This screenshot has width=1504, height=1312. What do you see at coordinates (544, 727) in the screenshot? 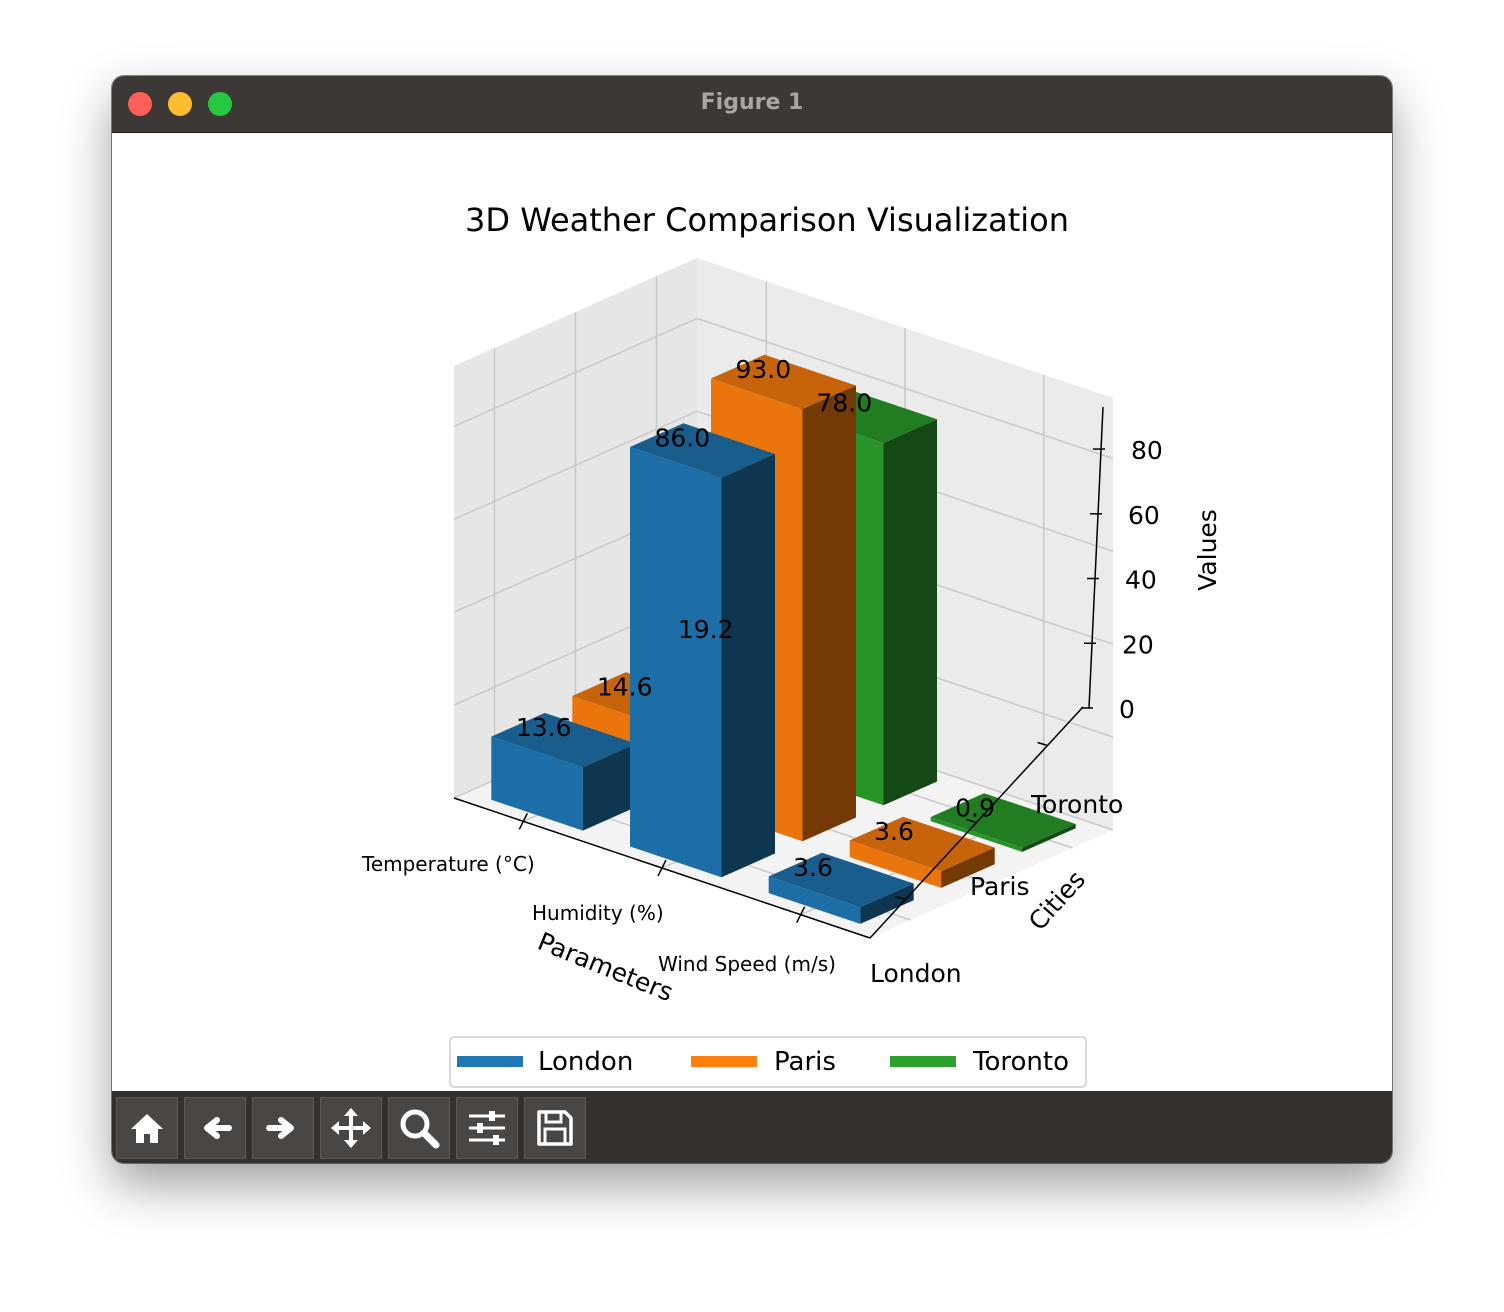
I see `bar-value-label: 13.6` at bounding box center [544, 727].